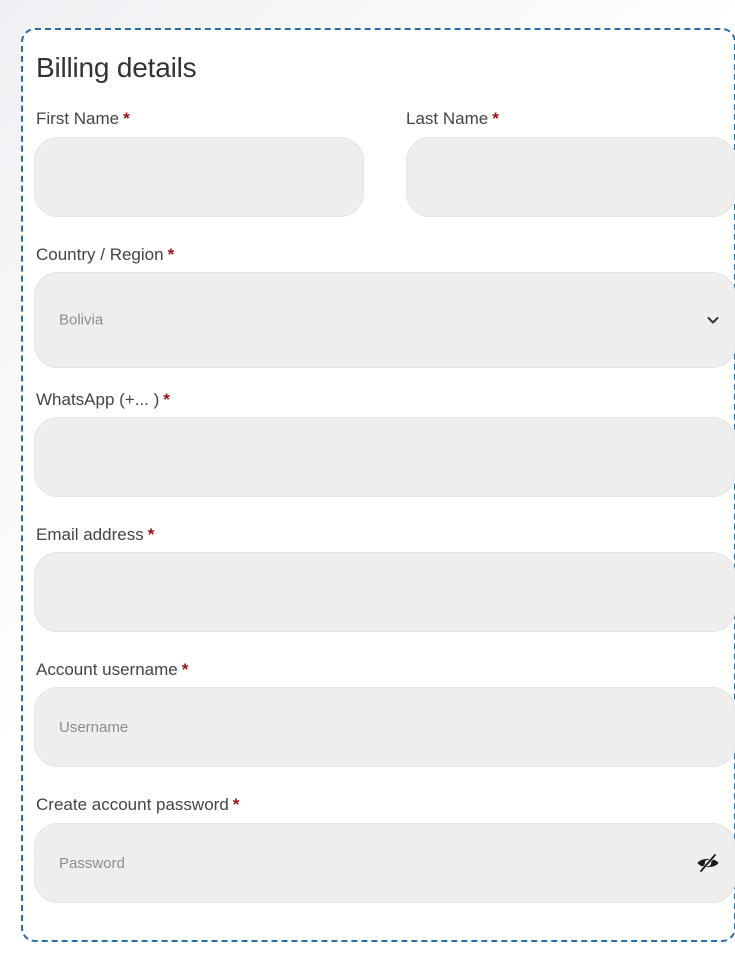 Image resolution: width=735 pixels, height=956 pixels. I want to click on first-name-label-text: First Name, so click(78, 118).